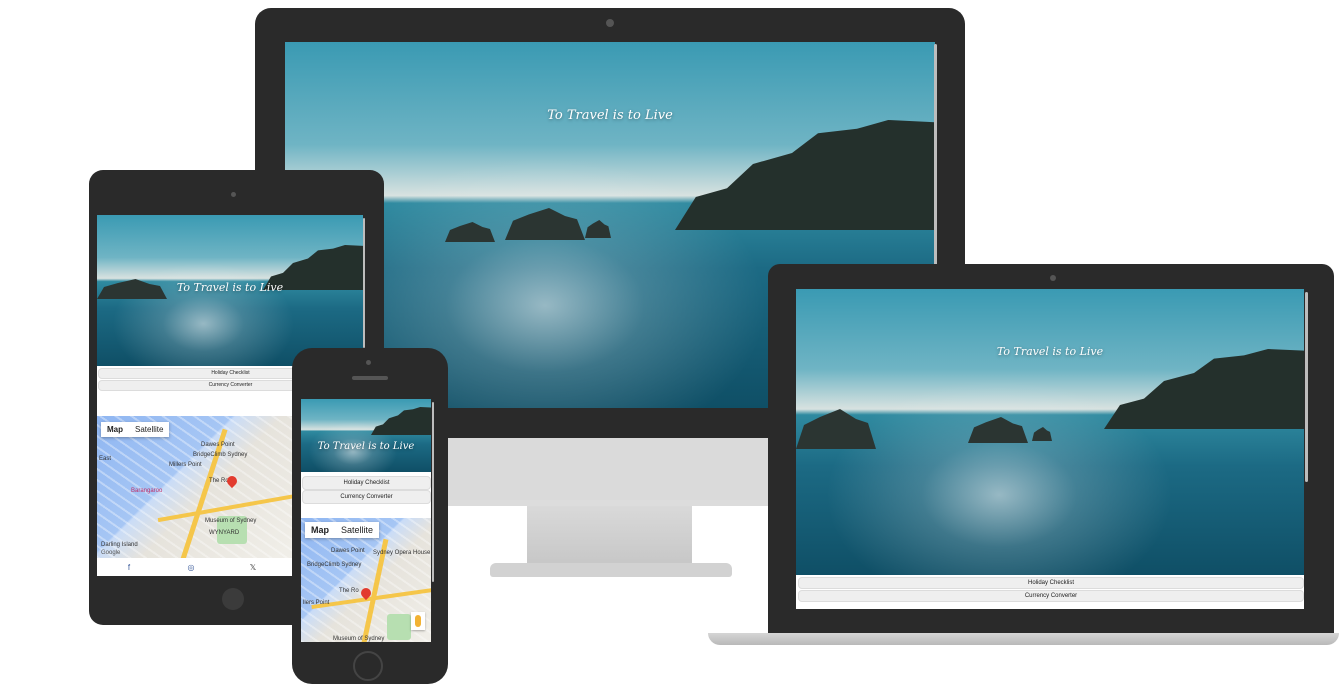 Image resolution: width=1339 pixels, height=696 pixels. I want to click on x-icon: 𝕏, so click(253, 567).